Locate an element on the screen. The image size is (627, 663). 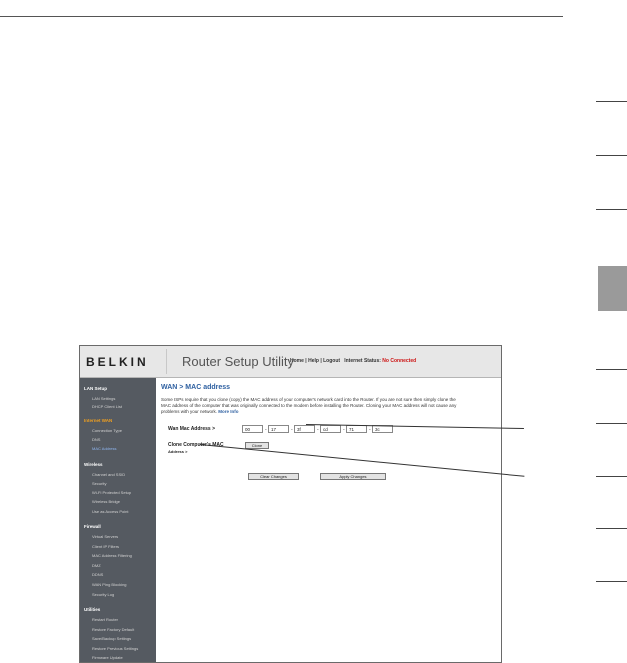
sidebar-section-firewall: Firewall is located at coordinates (92, 526).